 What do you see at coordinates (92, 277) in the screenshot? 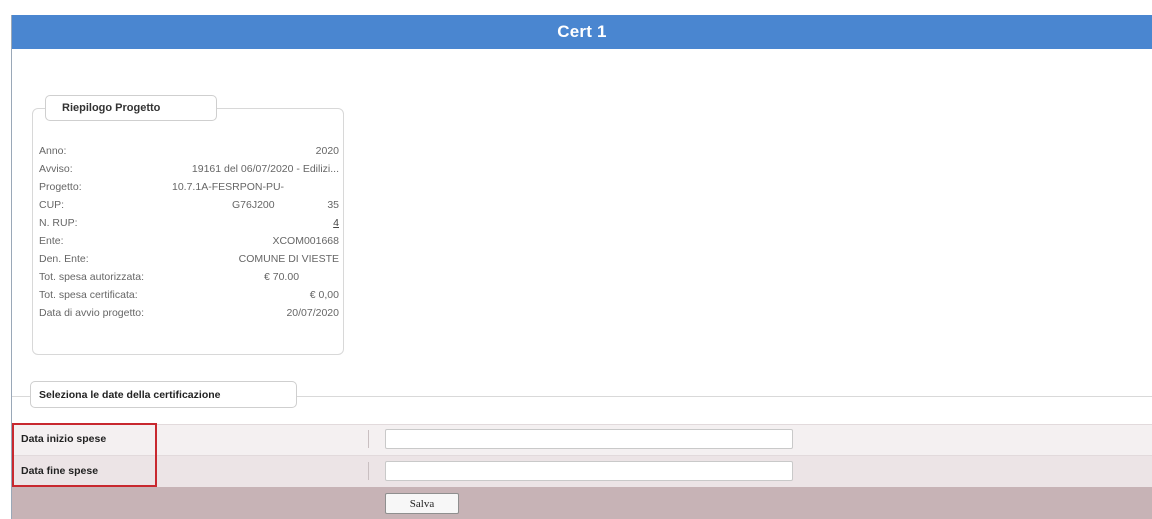
I see `summary-label: Tot. spesa autorizzata:` at bounding box center [92, 277].